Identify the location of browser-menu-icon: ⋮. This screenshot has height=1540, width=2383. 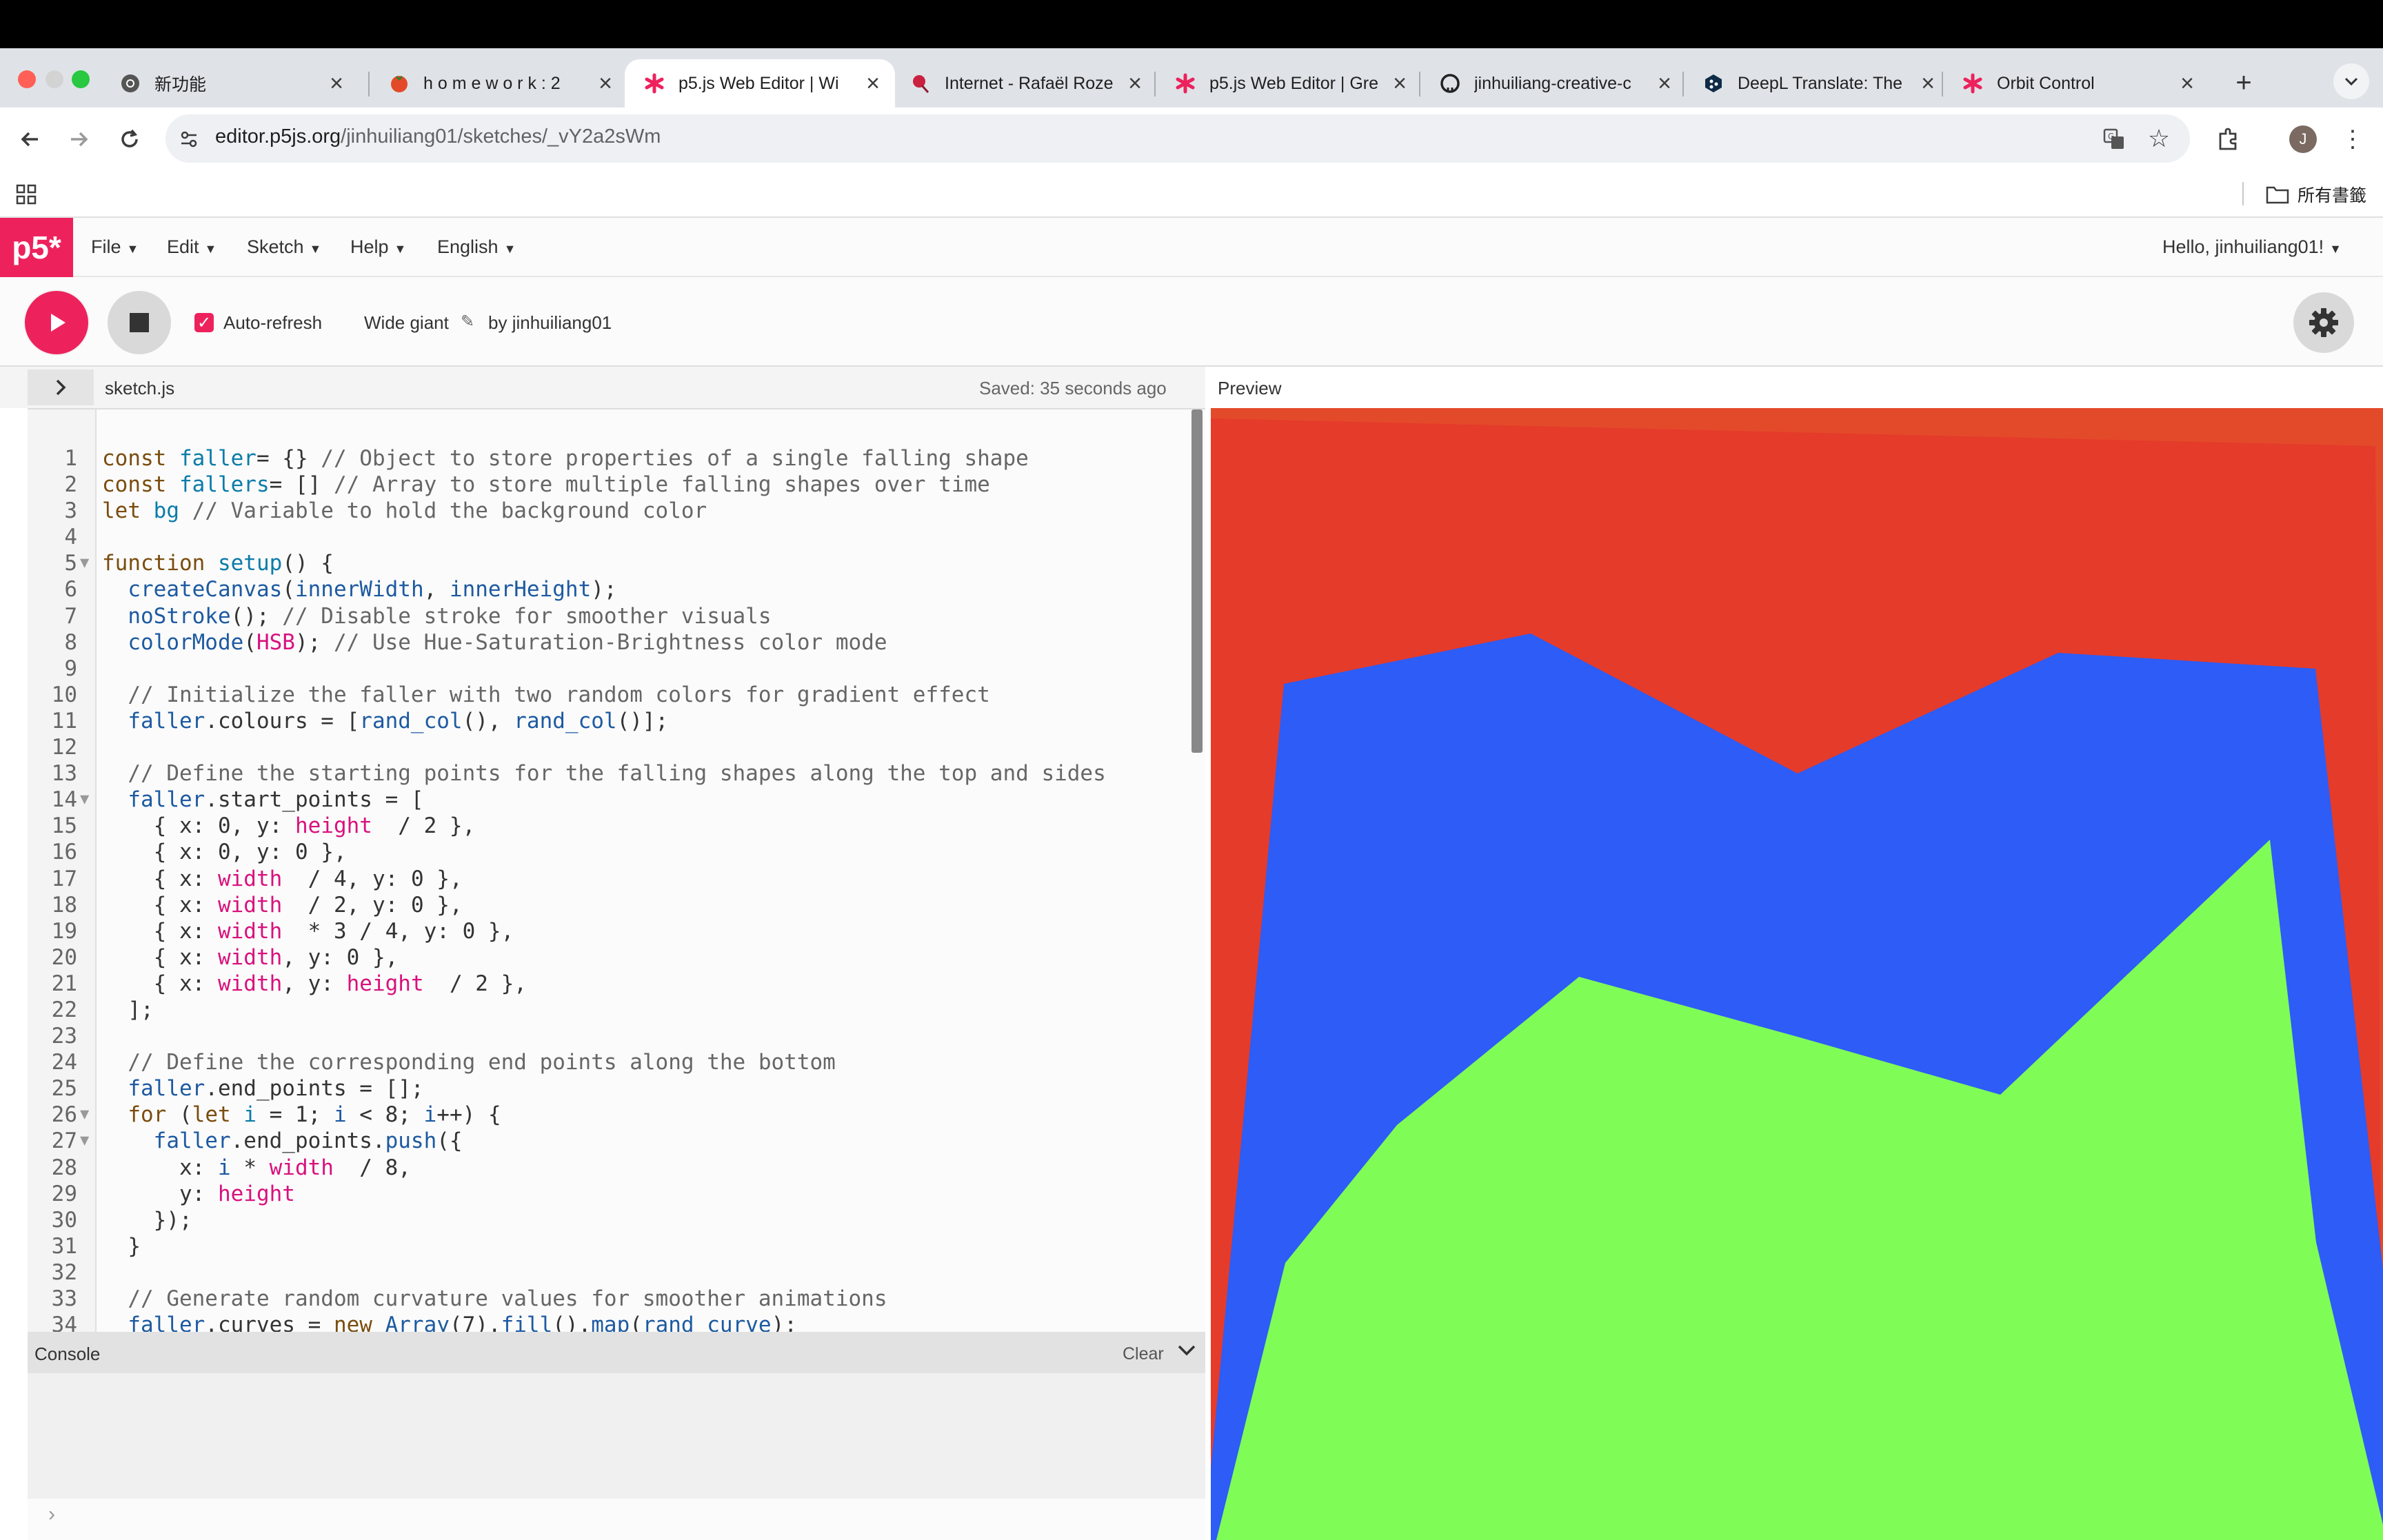
(2352, 139).